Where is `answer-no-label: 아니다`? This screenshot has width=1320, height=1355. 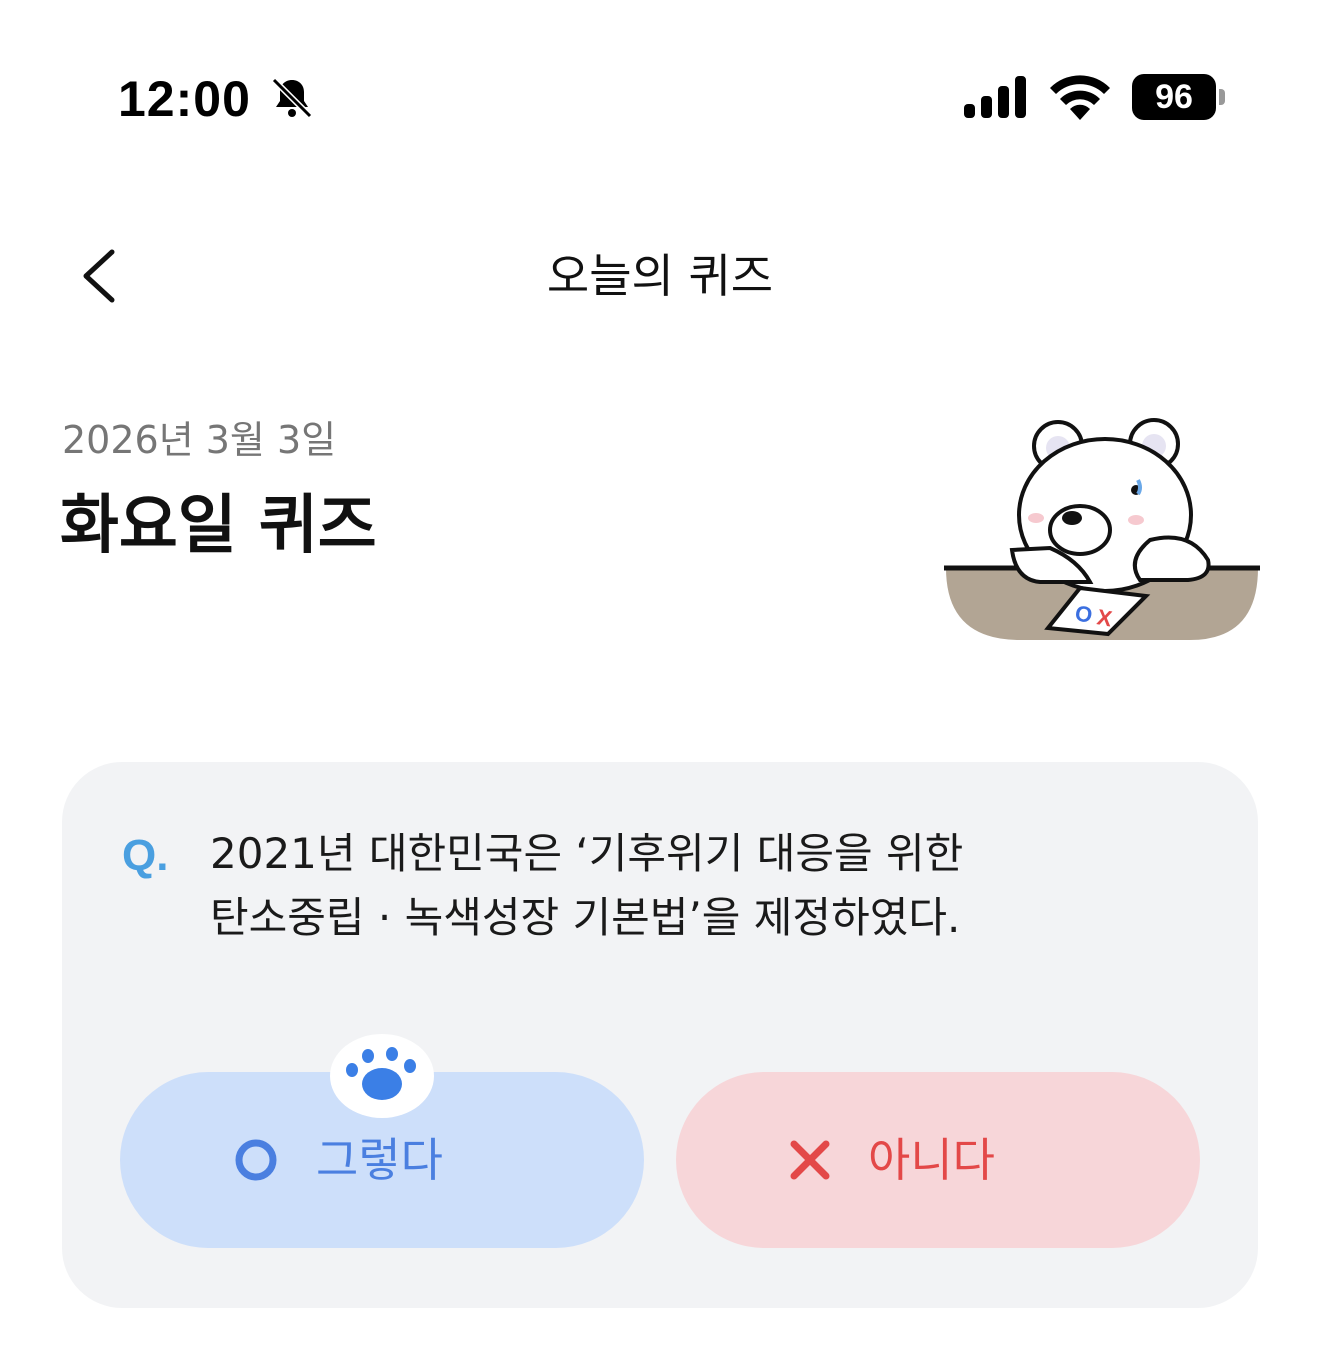
answer-no-label: 아니다 is located at coordinates (931, 1160).